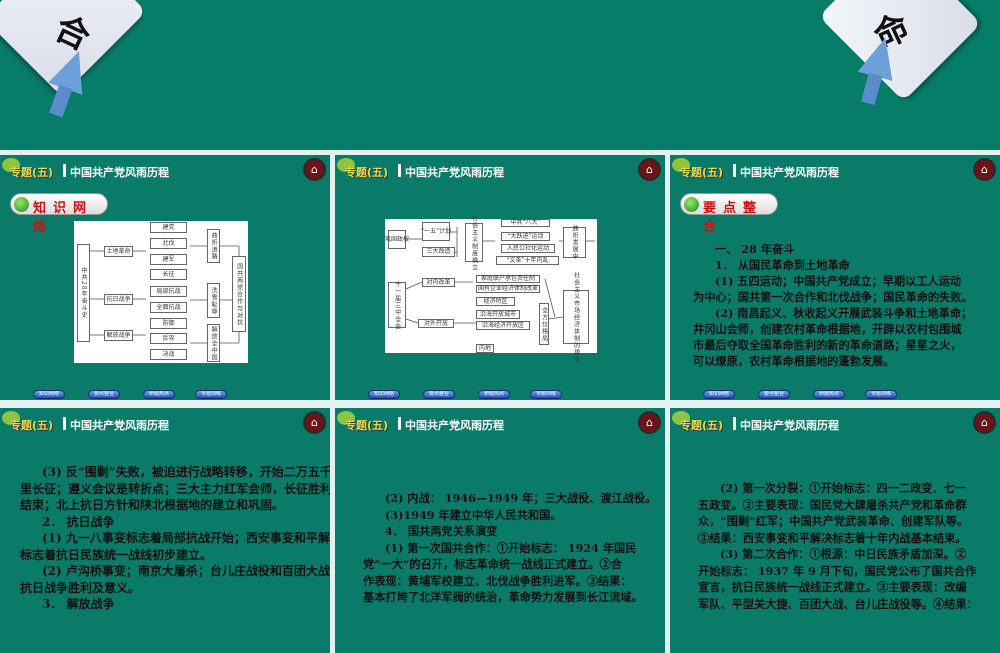  What do you see at coordinates (78, 521) in the screenshot?
I see `text-line: 2． 抗日战争` at bounding box center [78, 521].